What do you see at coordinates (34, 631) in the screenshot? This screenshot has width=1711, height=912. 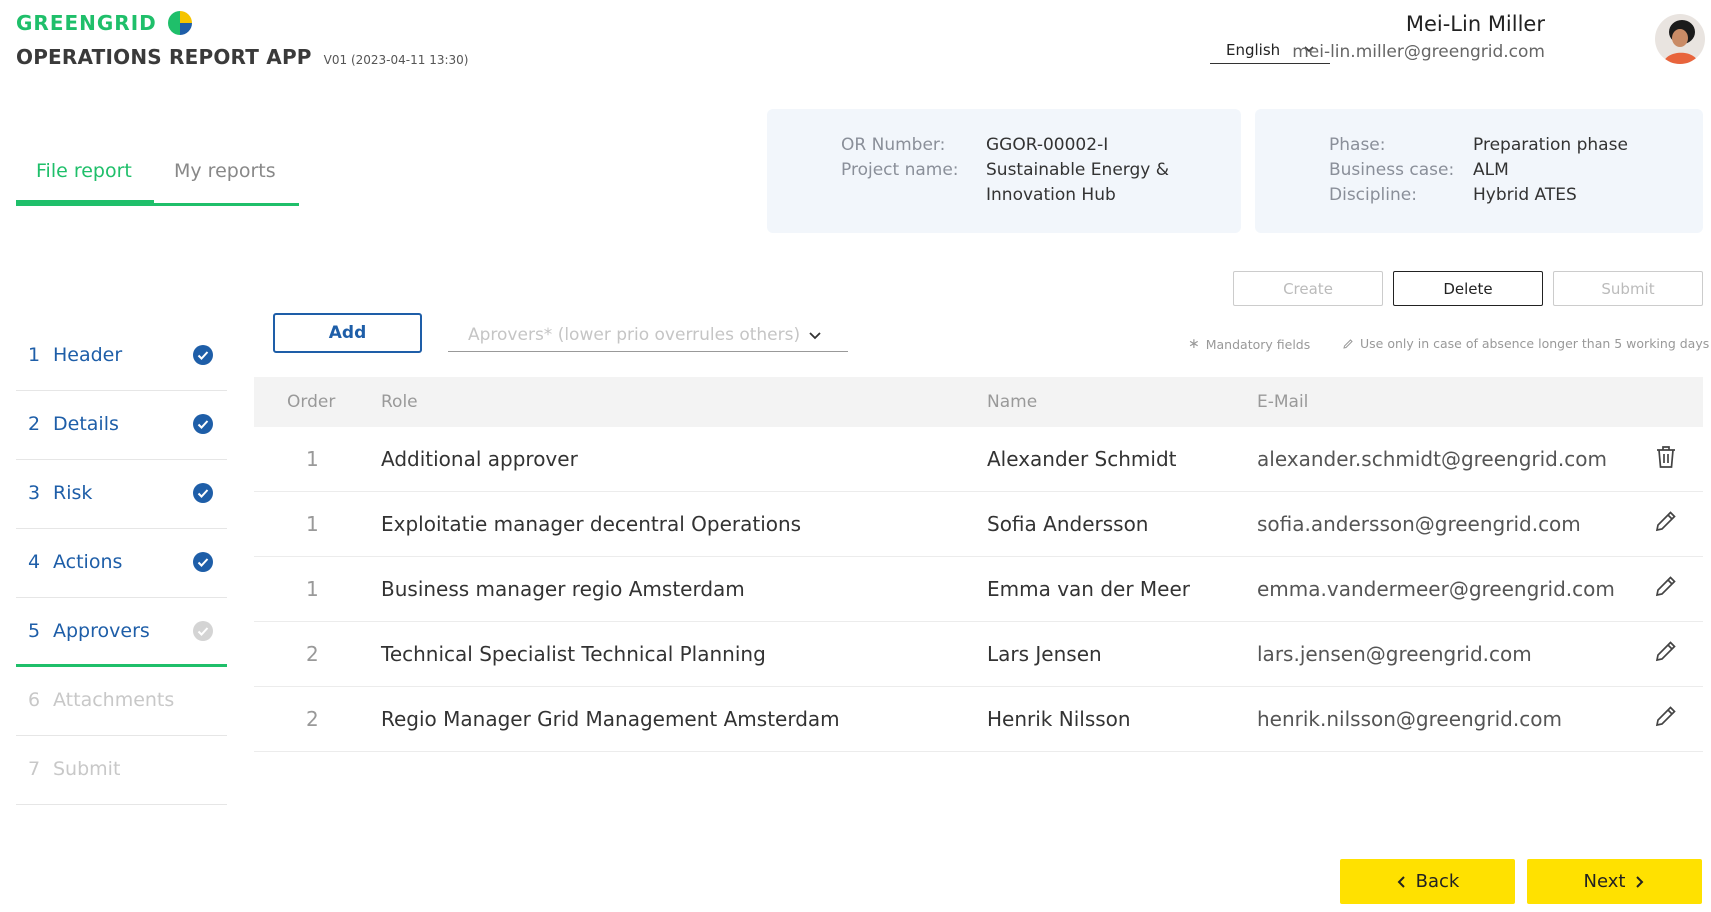 I see `step-number: 5` at bounding box center [34, 631].